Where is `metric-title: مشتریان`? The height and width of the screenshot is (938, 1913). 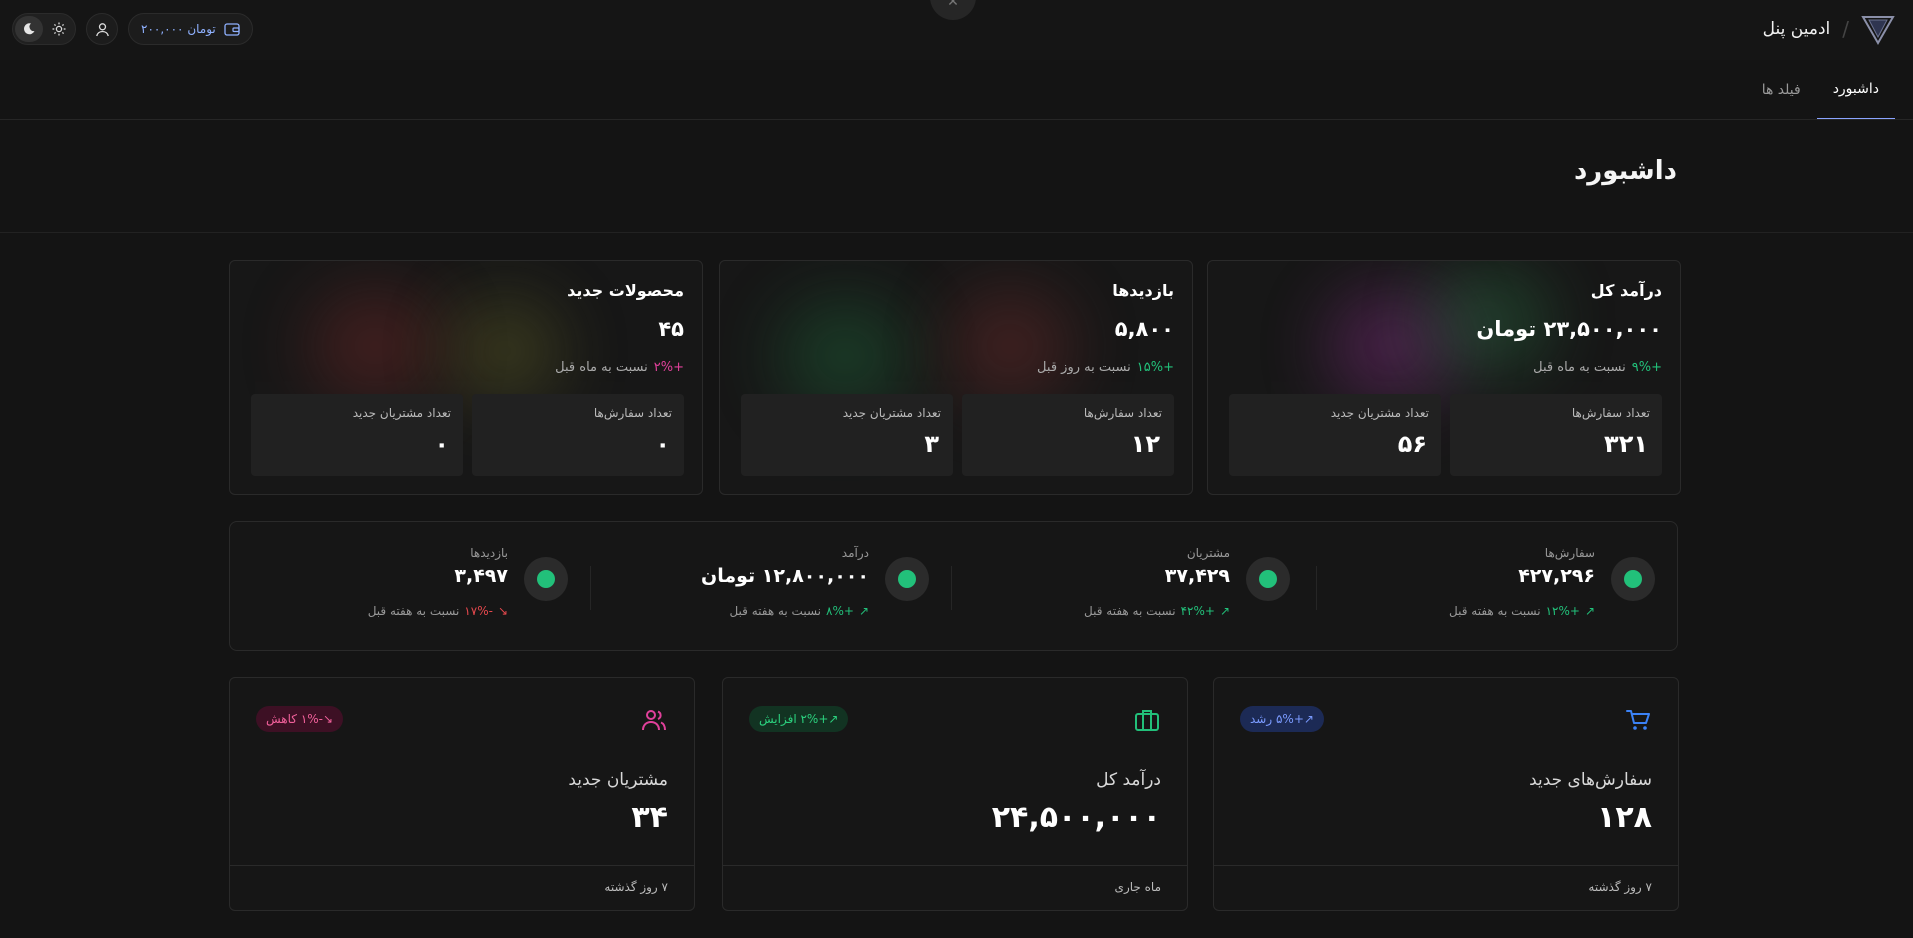 metric-title: مشتریان is located at coordinates (1208, 553).